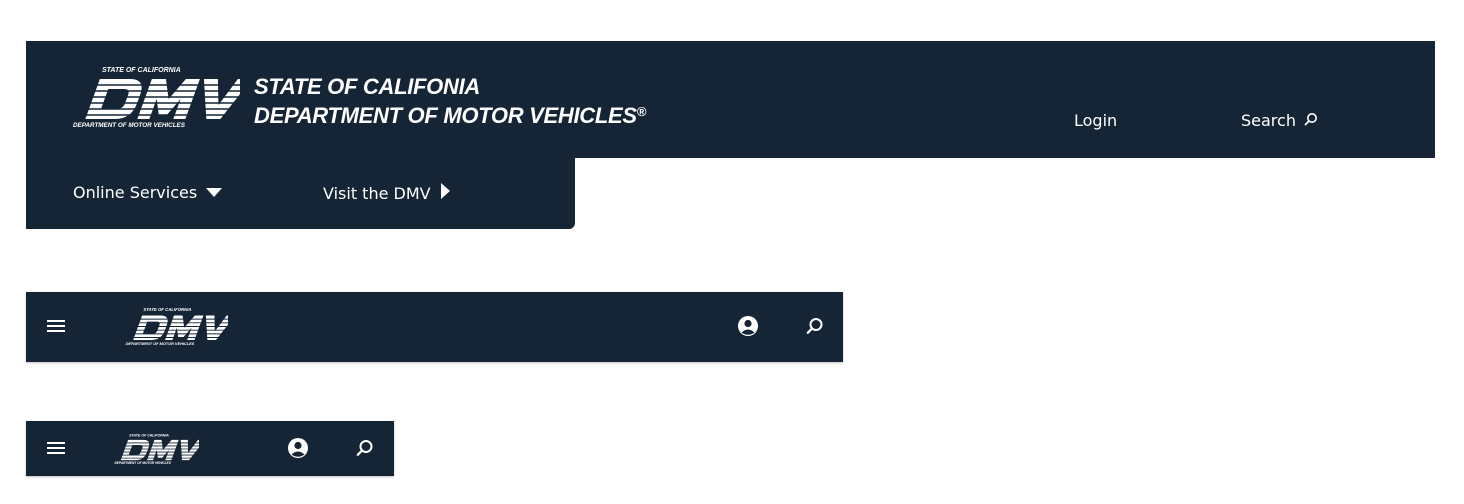 The image size is (1464, 504). I want to click on online-services-menu: Online Services, so click(148, 193).